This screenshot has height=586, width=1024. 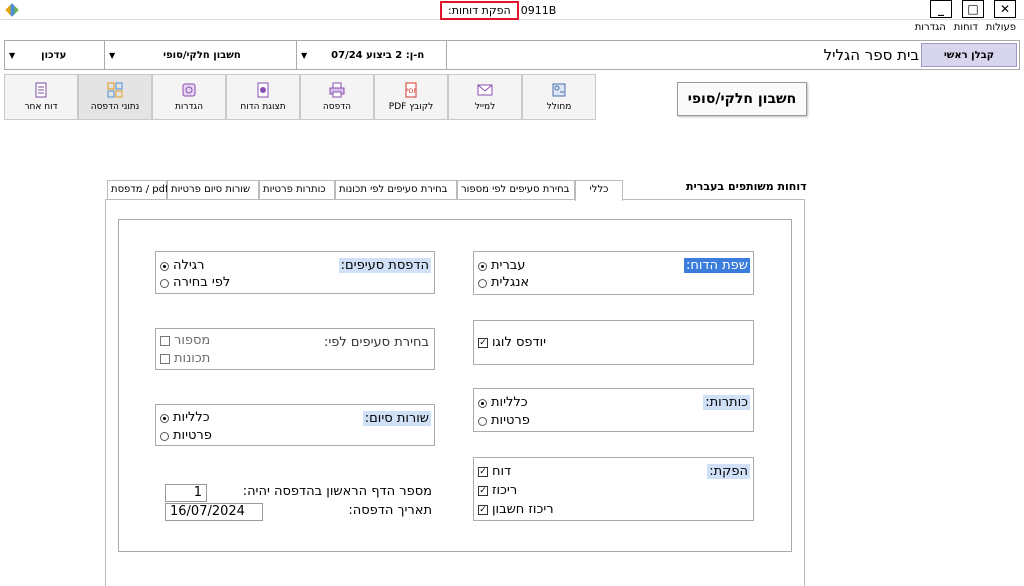 What do you see at coordinates (182, 266) in the screenshot?
I see `print-sections-regular-option: רגילה` at bounding box center [182, 266].